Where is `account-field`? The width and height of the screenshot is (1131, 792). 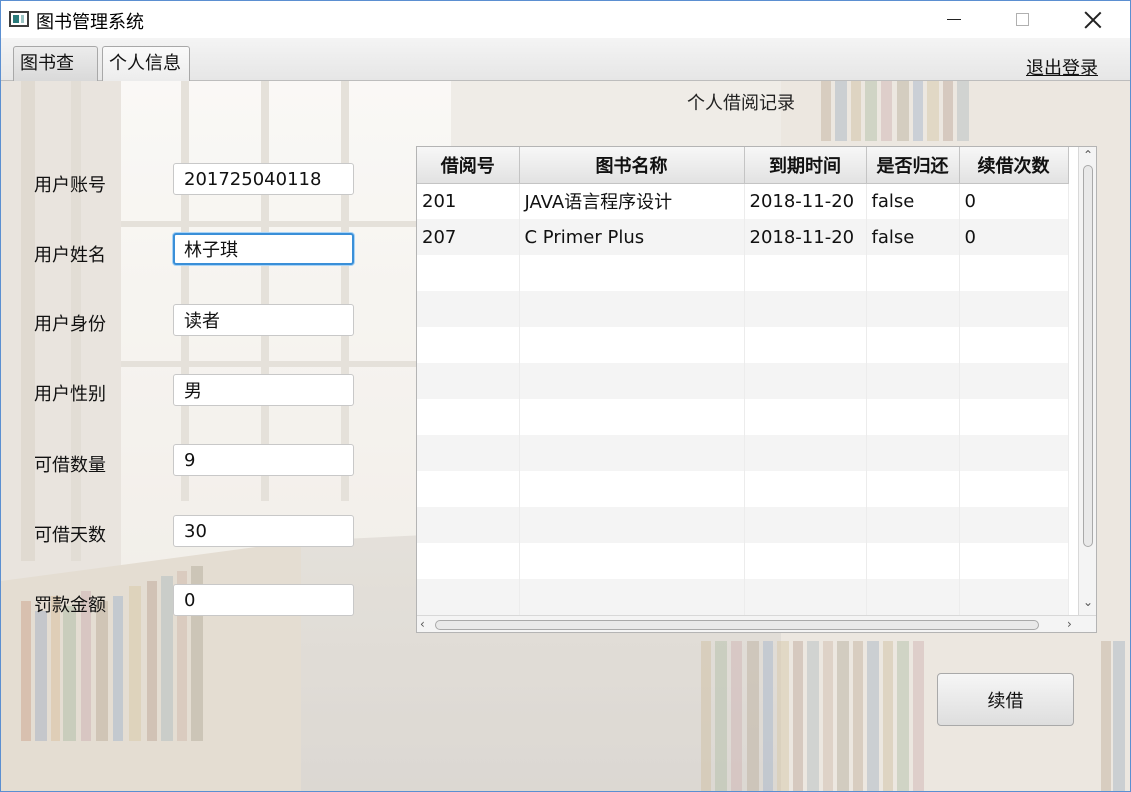
account-field is located at coordinates (263, 179).